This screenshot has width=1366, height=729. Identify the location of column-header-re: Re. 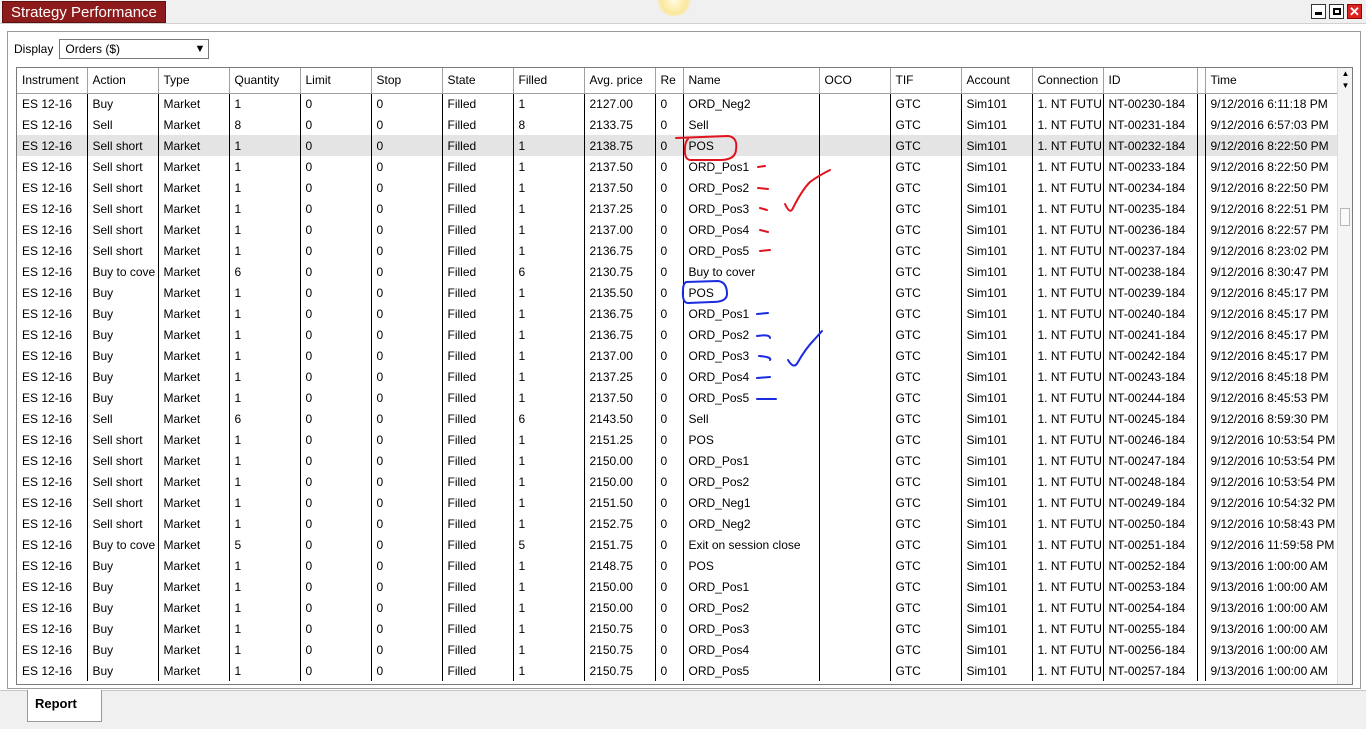
(669, 81).